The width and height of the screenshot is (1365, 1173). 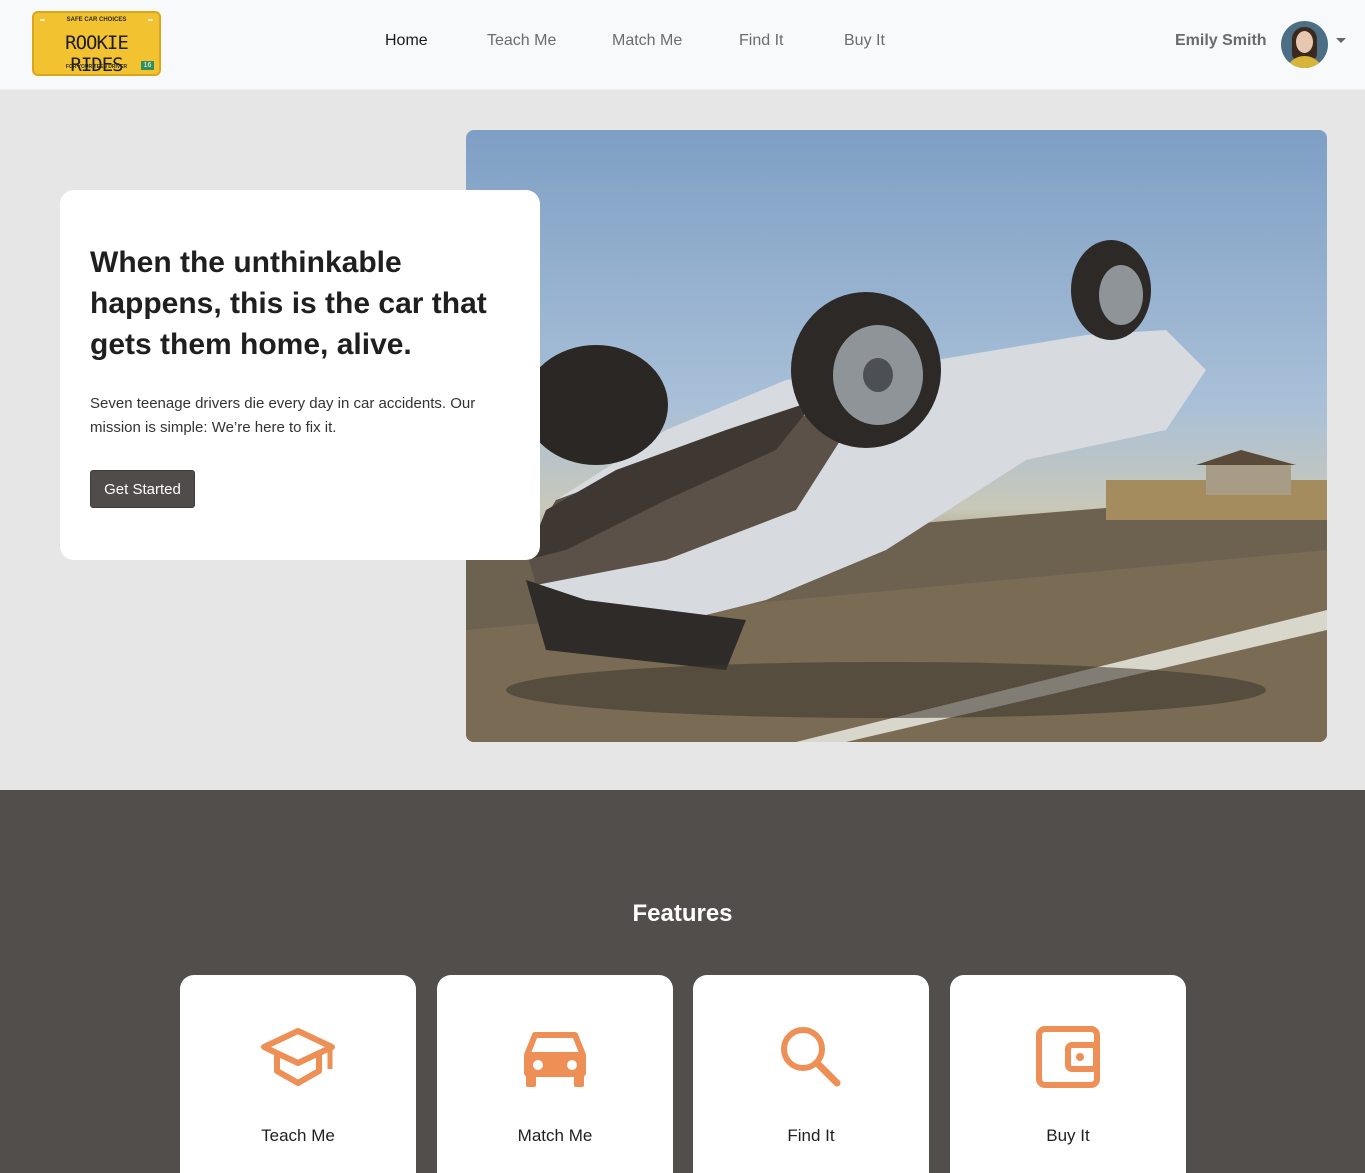 What do you see at coordinates (647, 41) in the screenshot?
I see `nav-match-me: Match Me` at bounding box center [647, 41].